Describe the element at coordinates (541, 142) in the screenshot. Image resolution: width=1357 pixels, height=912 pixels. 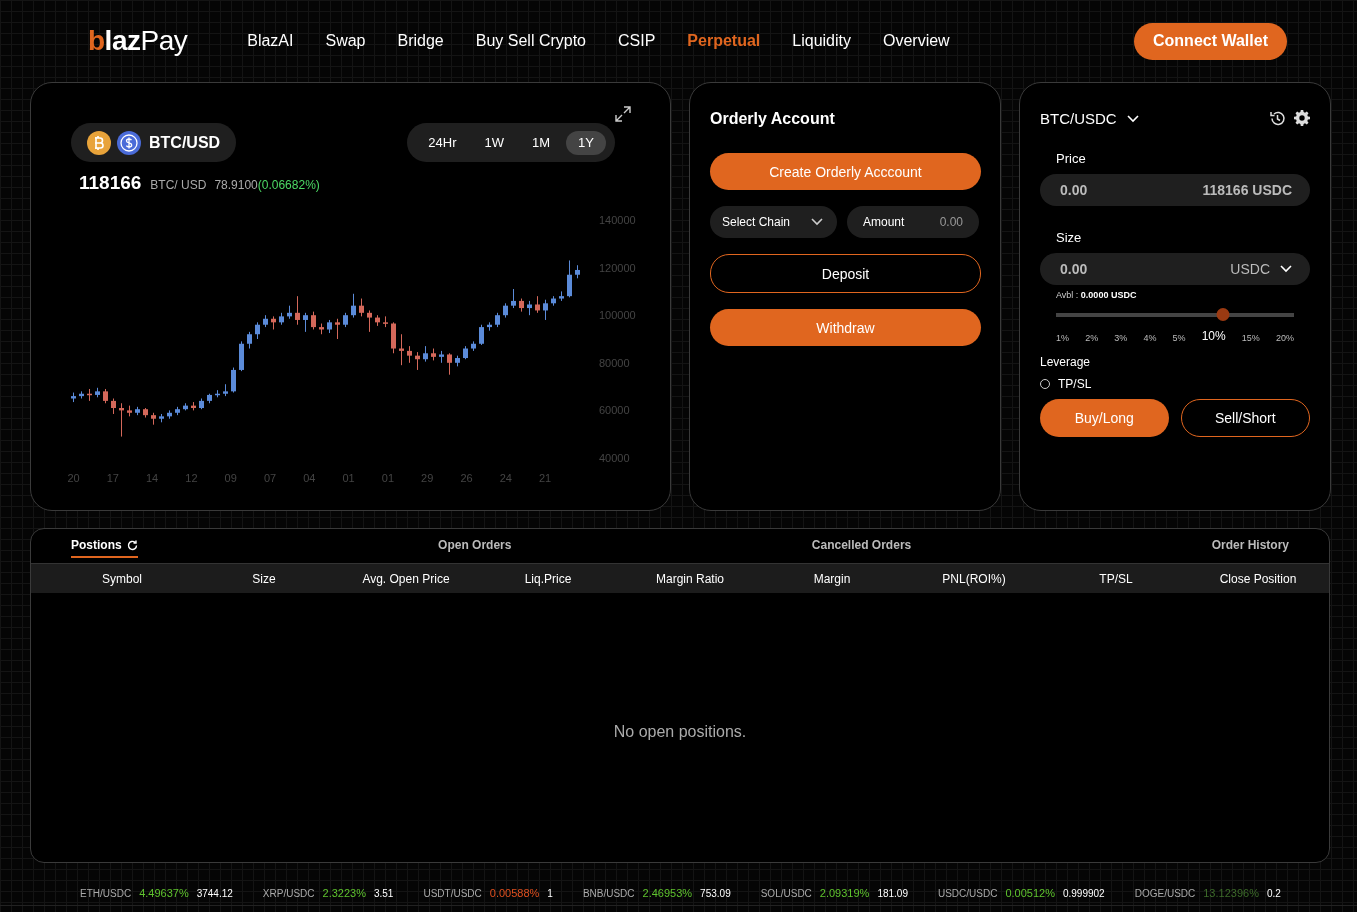
I see `time-range-tab: 1M` at that location.